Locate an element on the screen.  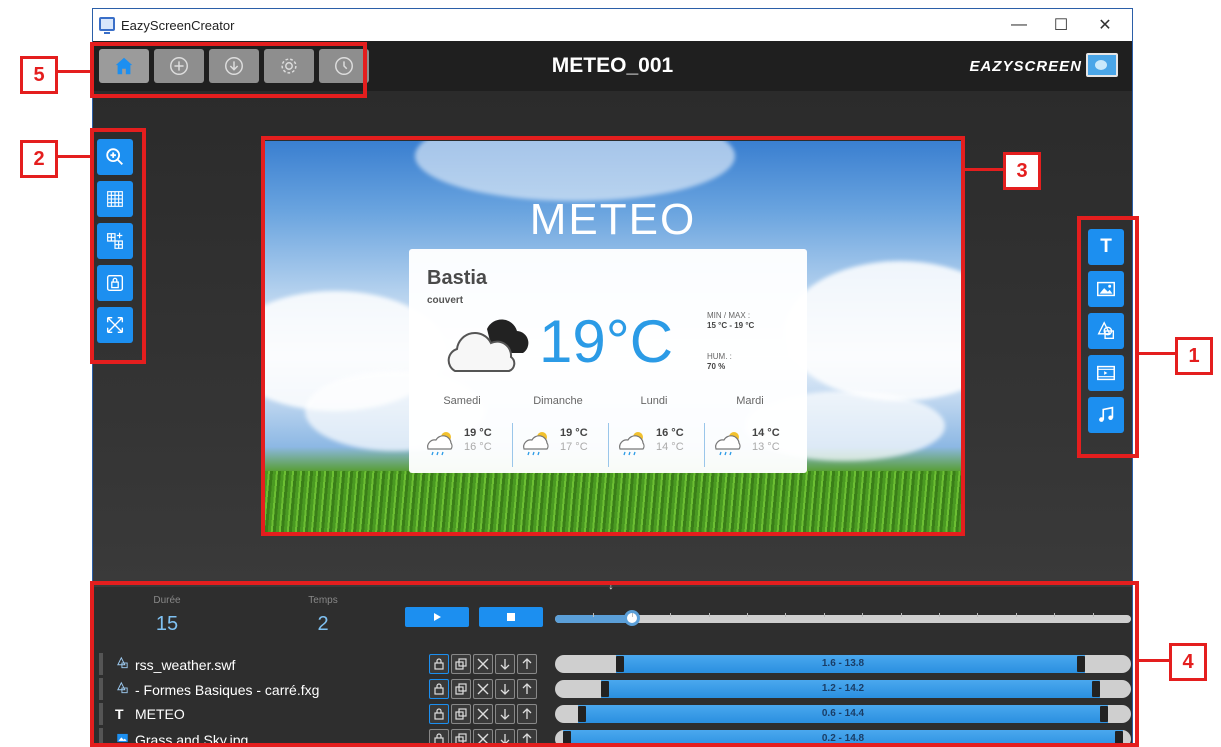
title-bar: EazyScreenCreator — ☐ ✕ is located at coordinates (612, 25).